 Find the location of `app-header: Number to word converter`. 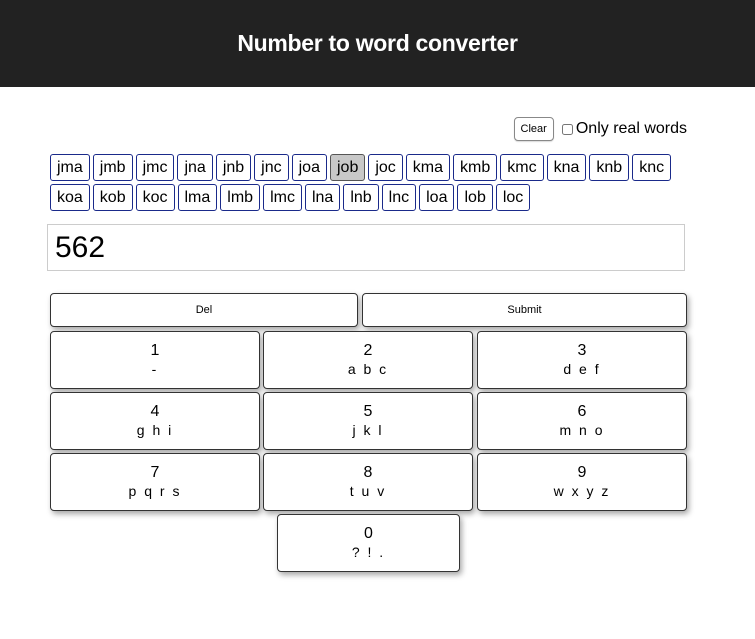

app-header: Number to word converter is located at coordinates (377, 43).